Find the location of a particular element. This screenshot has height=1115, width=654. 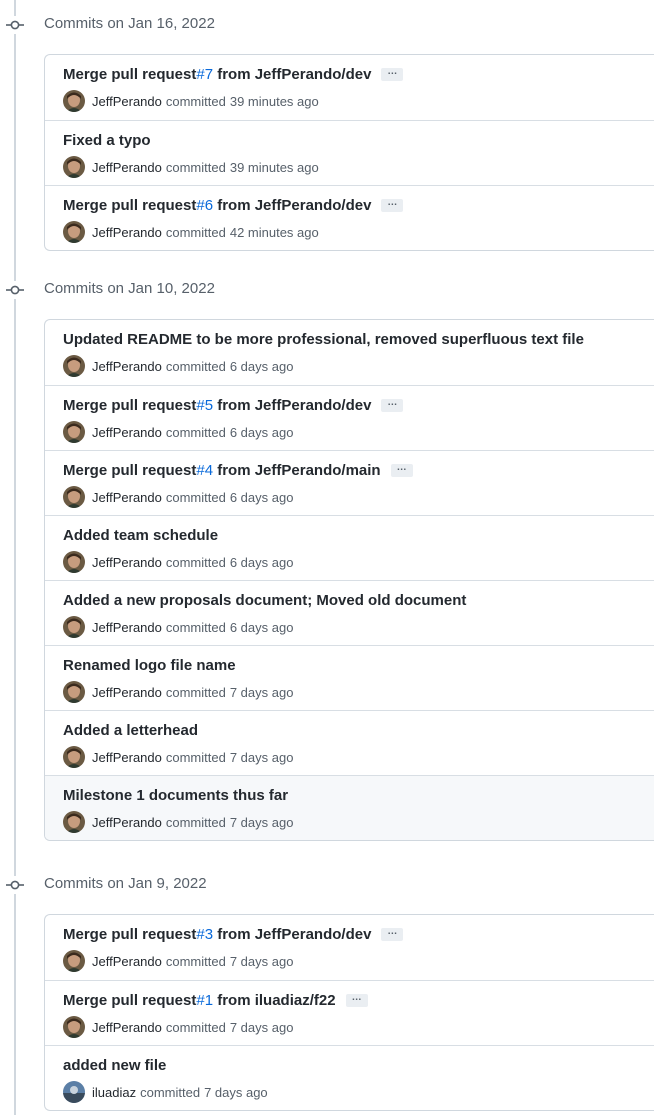

pull-request-link: #4 is located at coordinates (204, 470).